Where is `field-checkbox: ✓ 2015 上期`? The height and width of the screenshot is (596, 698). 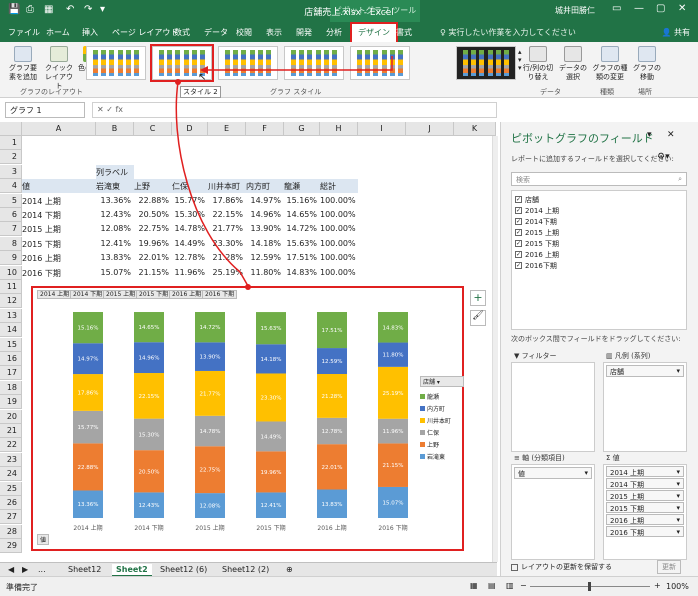
field-checkbox: ✓ 2015 上期 is located at coordinates (599, 232).